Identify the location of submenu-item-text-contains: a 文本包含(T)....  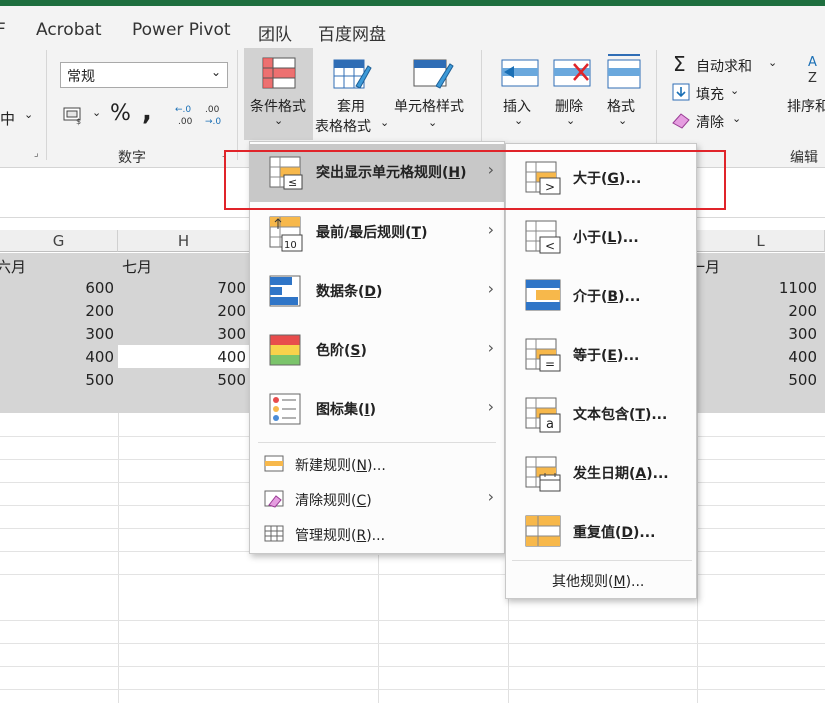
(601, 415).